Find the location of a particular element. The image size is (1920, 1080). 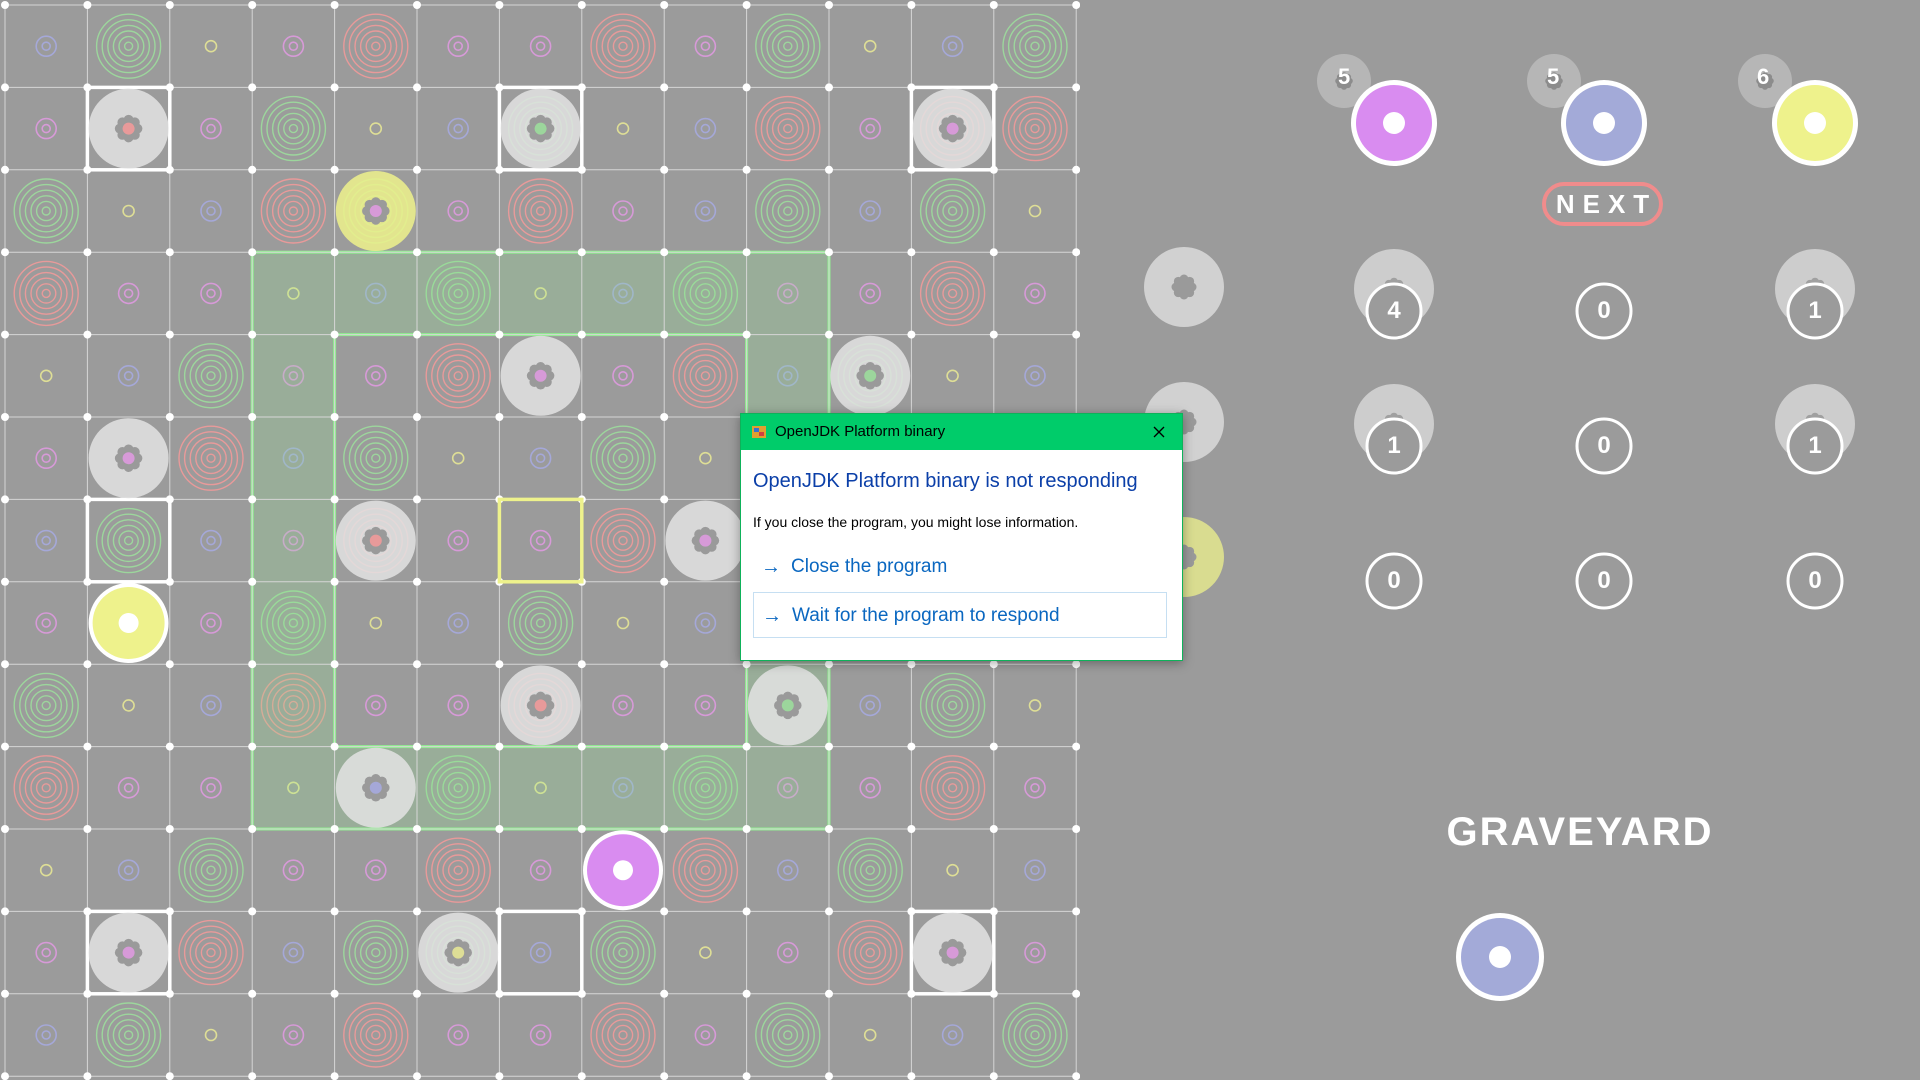

player-1-piece is located at coordinates (1377, 110).